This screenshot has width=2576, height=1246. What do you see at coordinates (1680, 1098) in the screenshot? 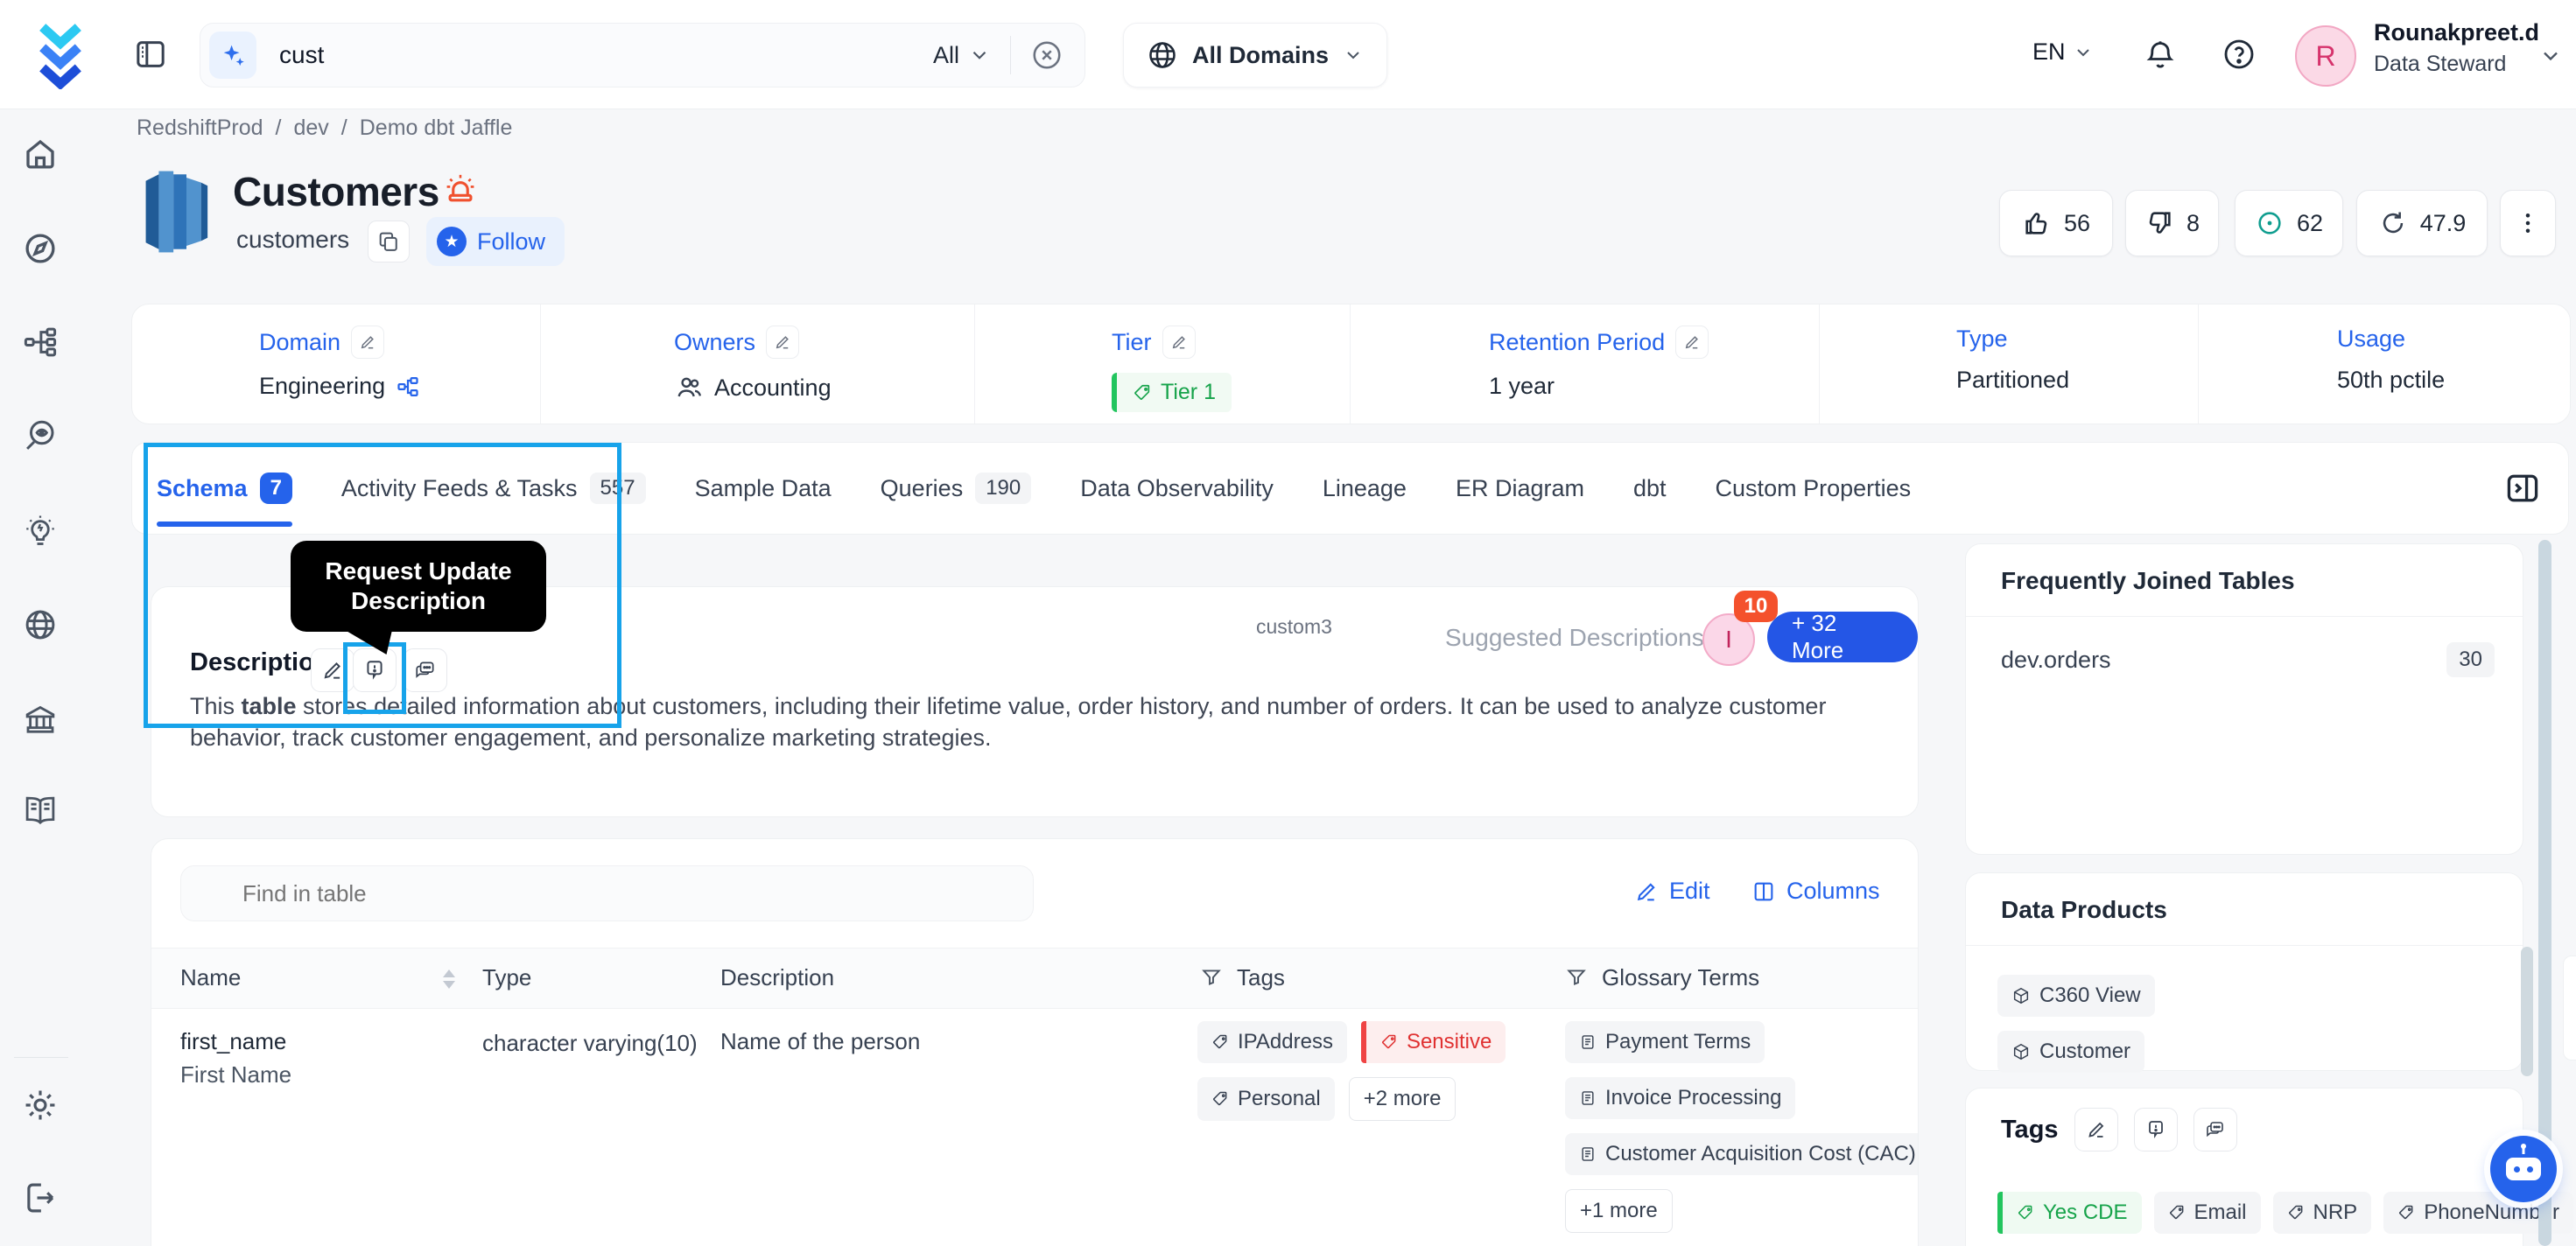
I see `glossary-term-pill: Invoice Processing` at bounding box center [1680, 1098].